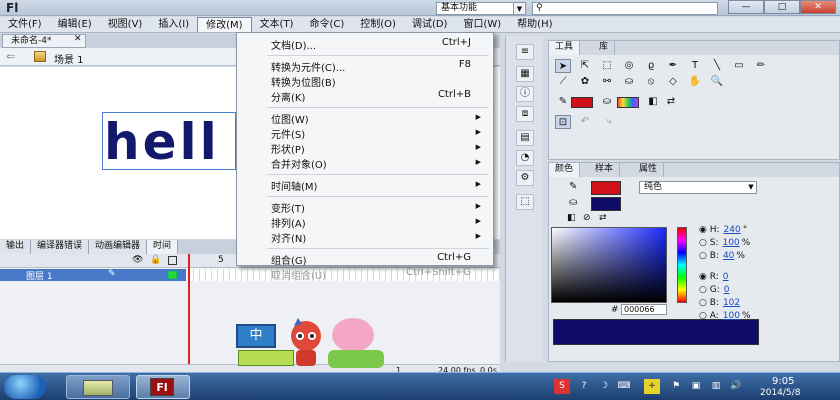  Describe the element at coordinates (189, 309) in the screenshot. I see `playhead` at that location.